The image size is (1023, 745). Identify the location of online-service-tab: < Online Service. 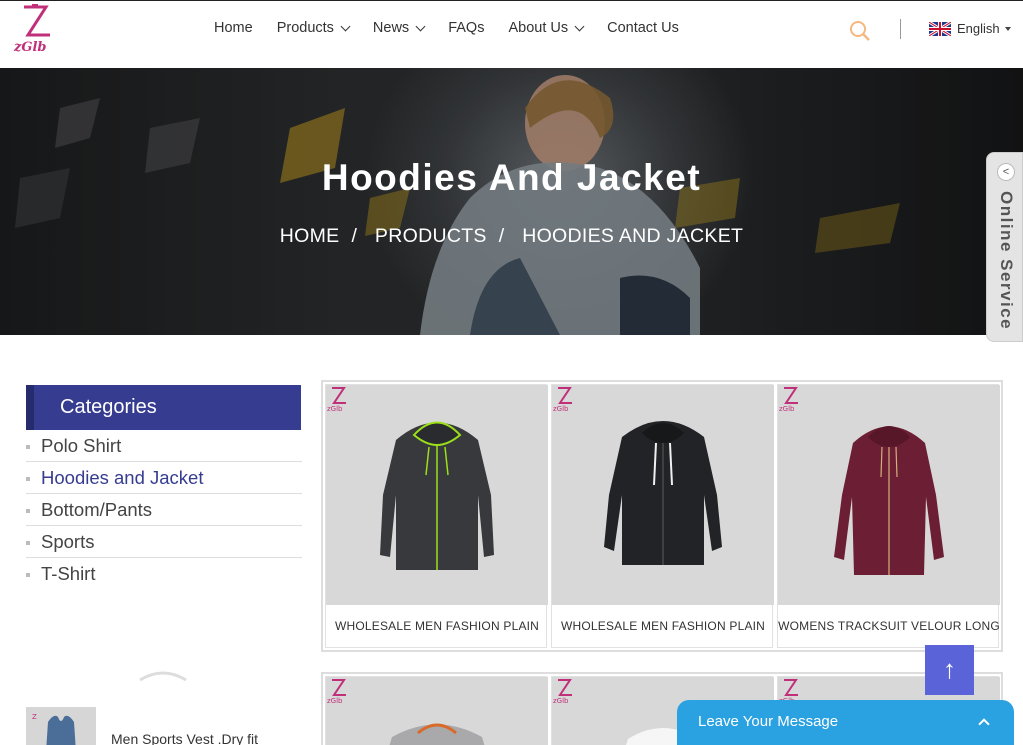
(1004, 247).